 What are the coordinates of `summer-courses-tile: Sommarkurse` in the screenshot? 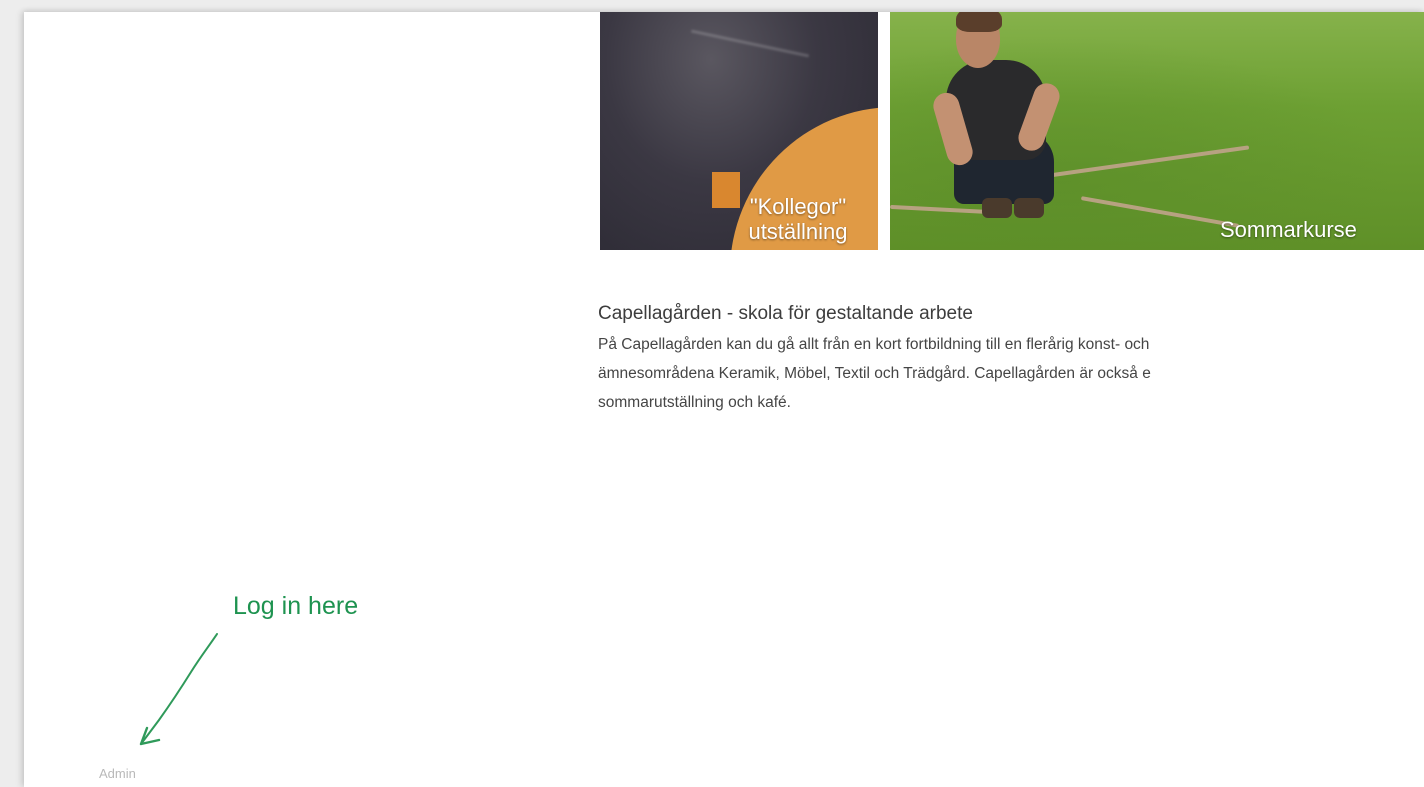 It's located at (1157, 131).